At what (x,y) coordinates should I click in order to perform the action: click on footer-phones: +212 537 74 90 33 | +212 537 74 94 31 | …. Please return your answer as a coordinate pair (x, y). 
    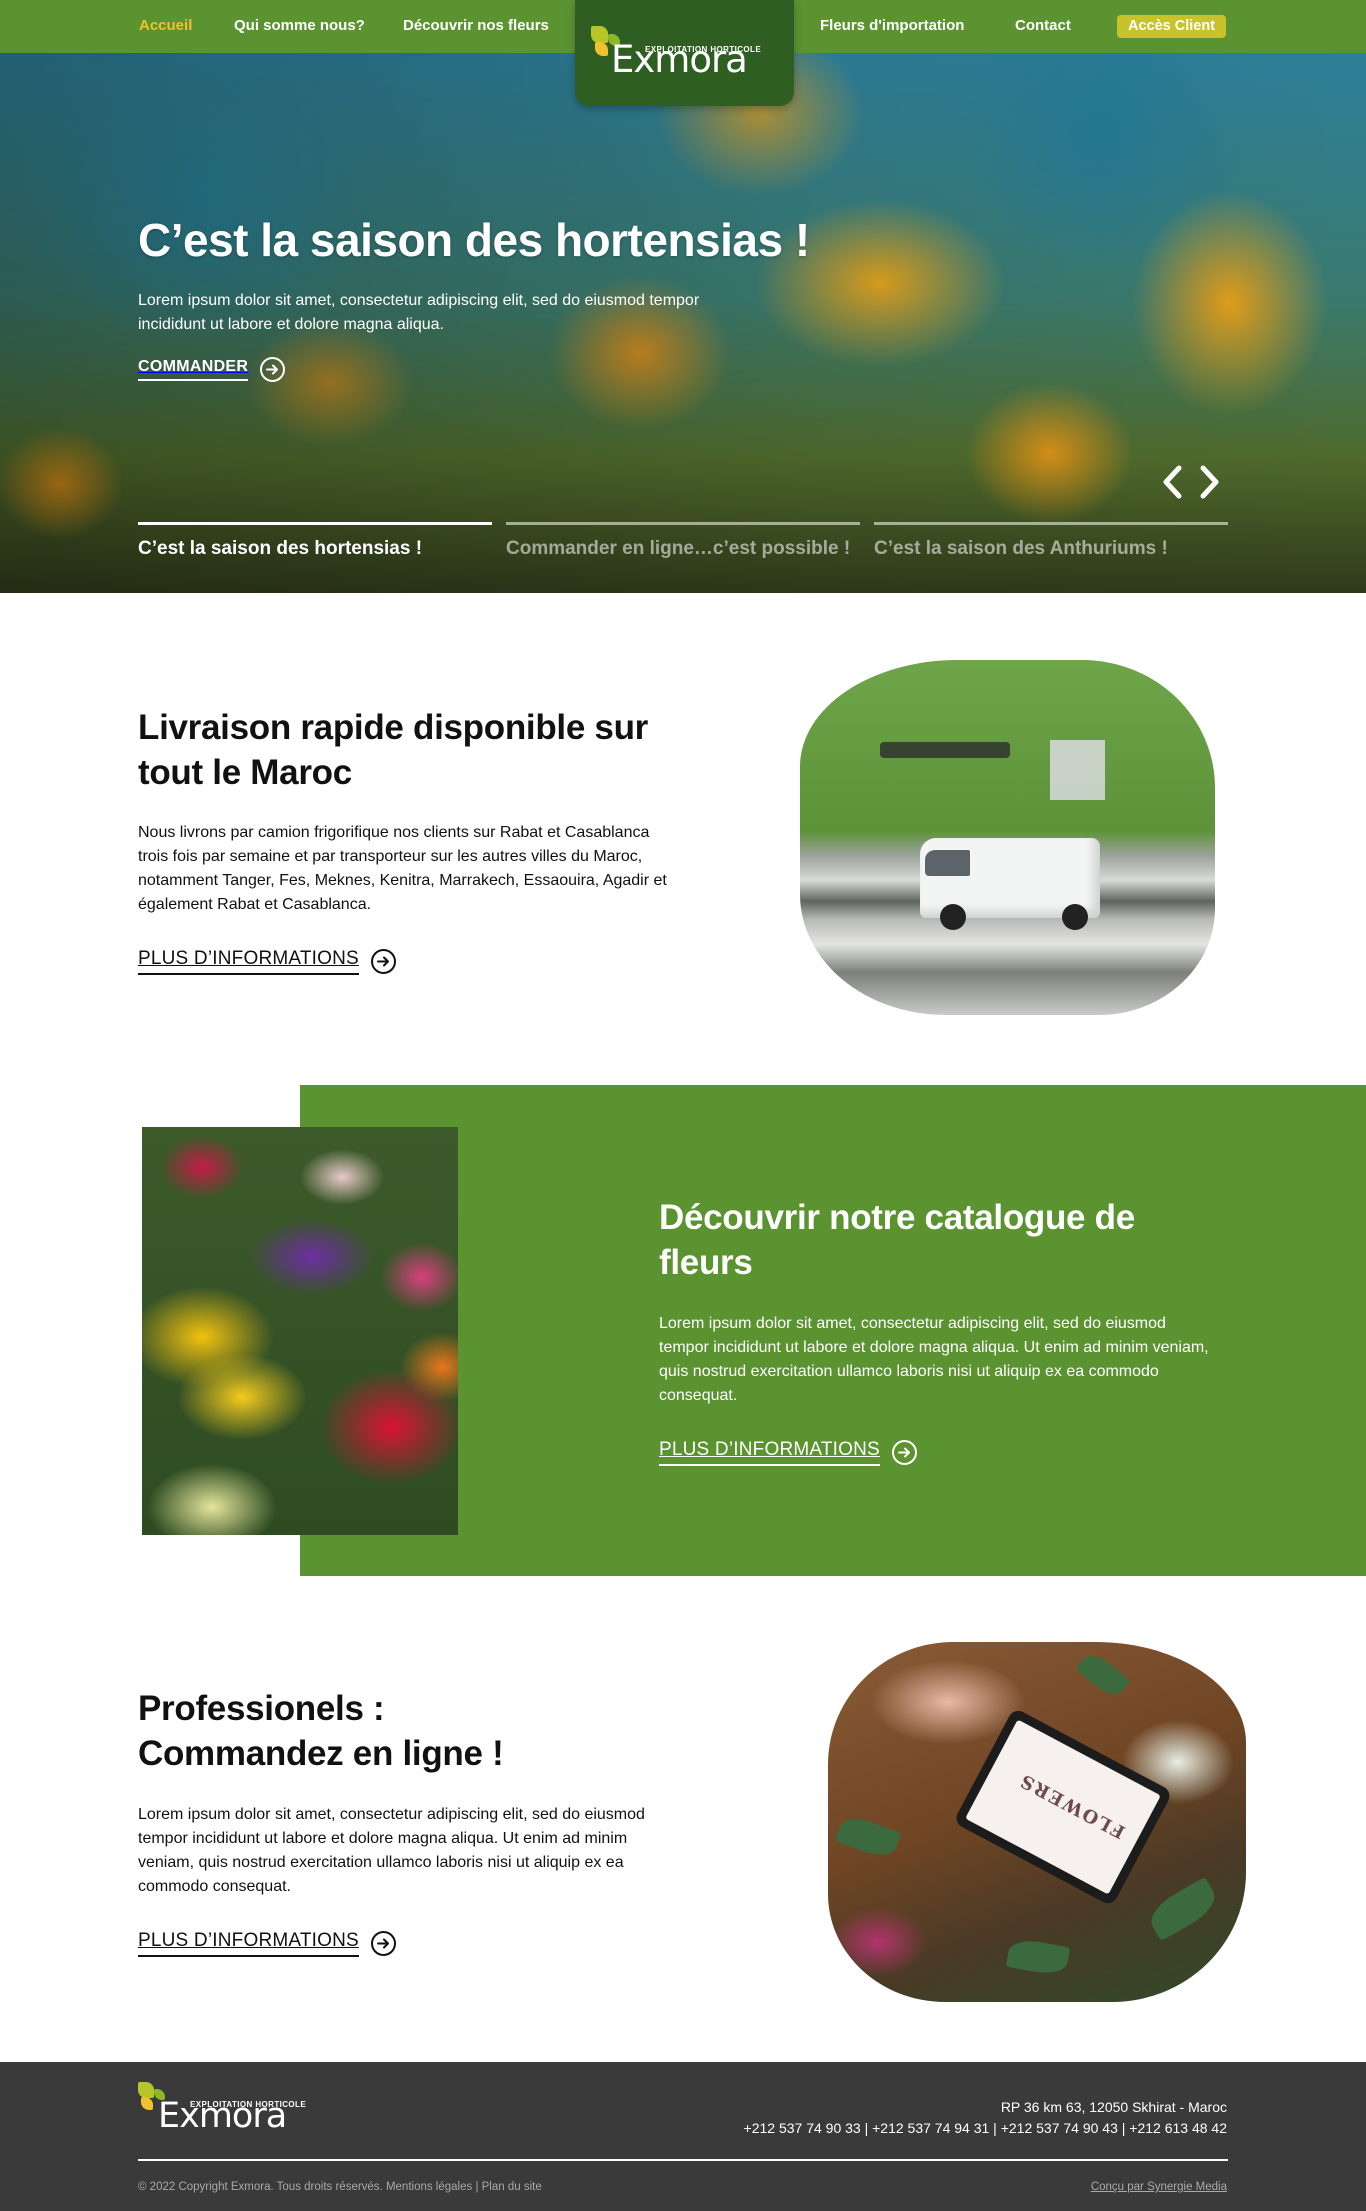
    Looking at the image, I should click on (985, 2128).